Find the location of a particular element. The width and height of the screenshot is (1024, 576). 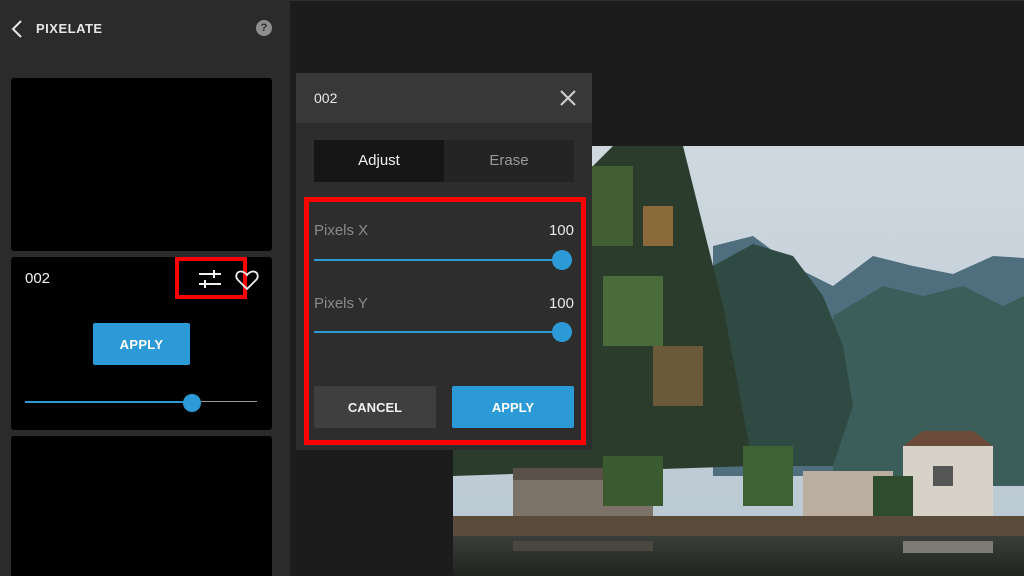

pixels-x-value: 100 is located at coordinates (561, 230).